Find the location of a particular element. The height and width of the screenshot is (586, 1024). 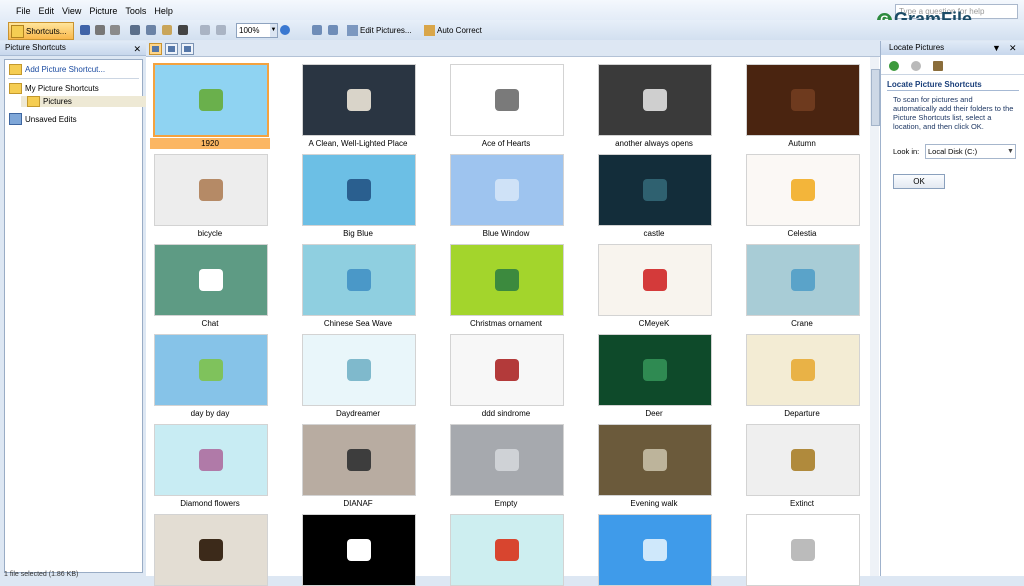

thumbnail-label: Diamond flowers is located at coordinates (210, 503).